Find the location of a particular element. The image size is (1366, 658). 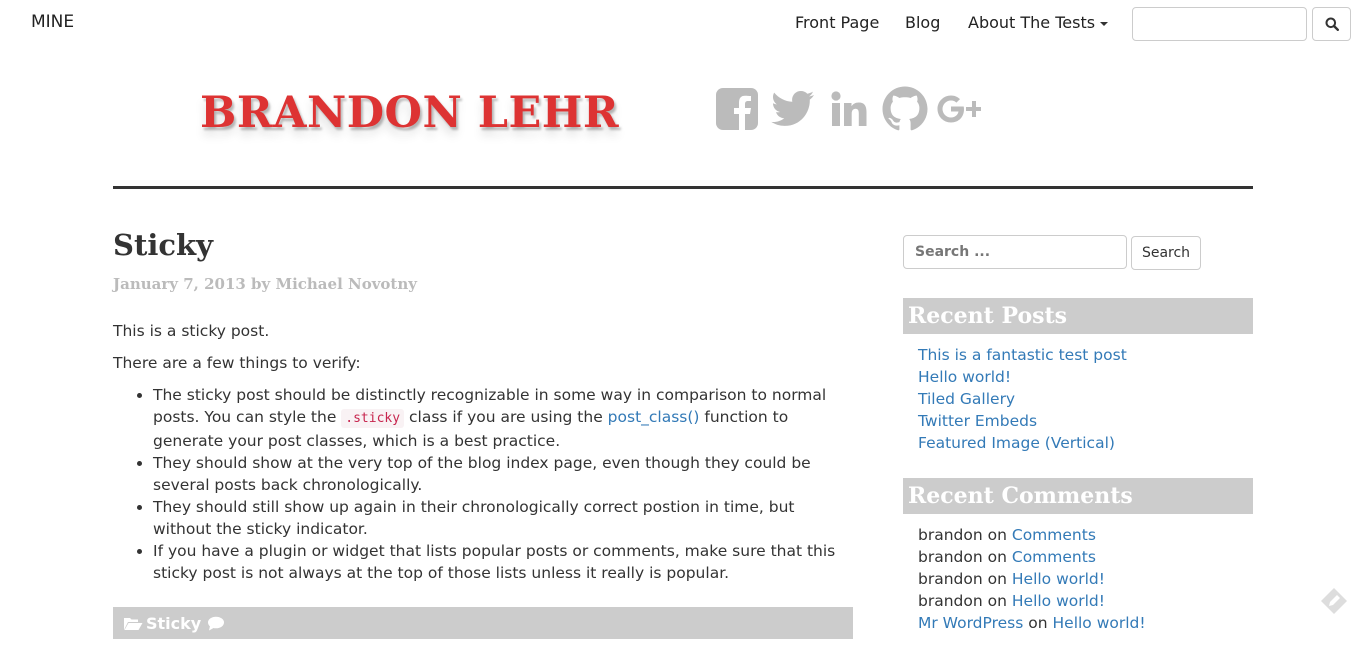

navbar-search-button is located at coordinates (1331, 24).